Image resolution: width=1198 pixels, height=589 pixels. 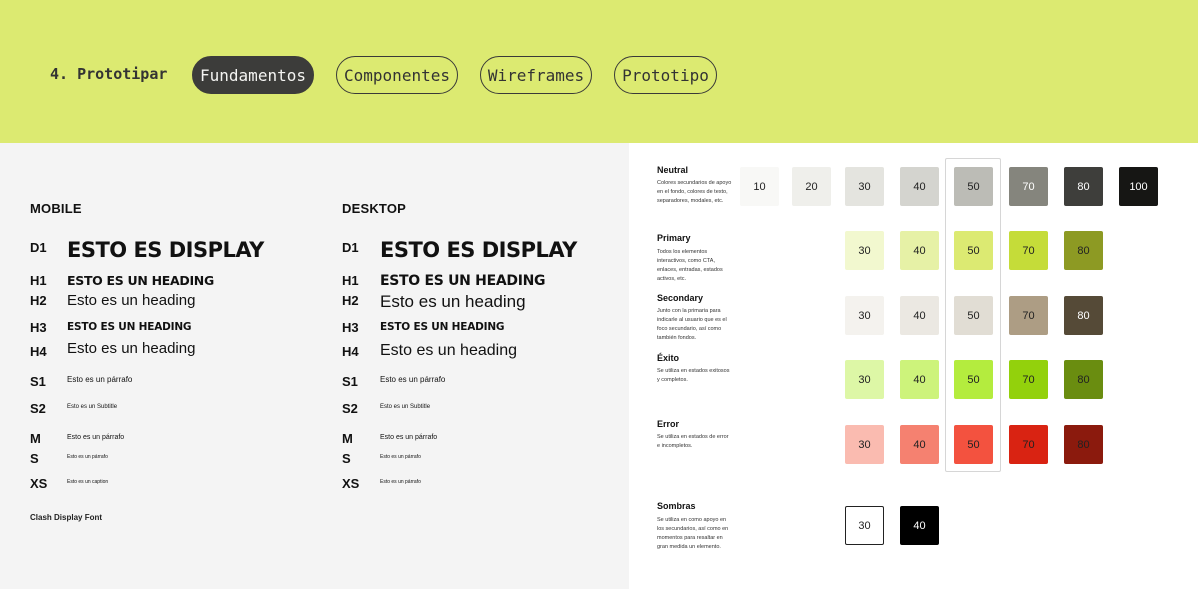 I want to click on desktop-tag-h3: H3, so click(x=350, y=327).